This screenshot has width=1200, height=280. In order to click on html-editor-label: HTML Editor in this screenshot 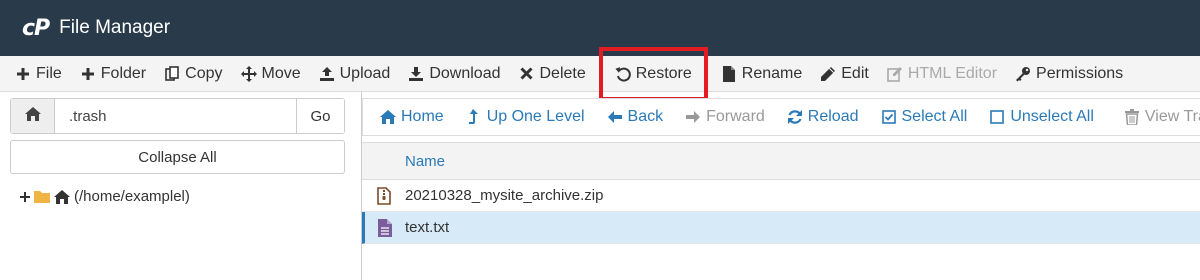, I will do `click(952, 73)`.